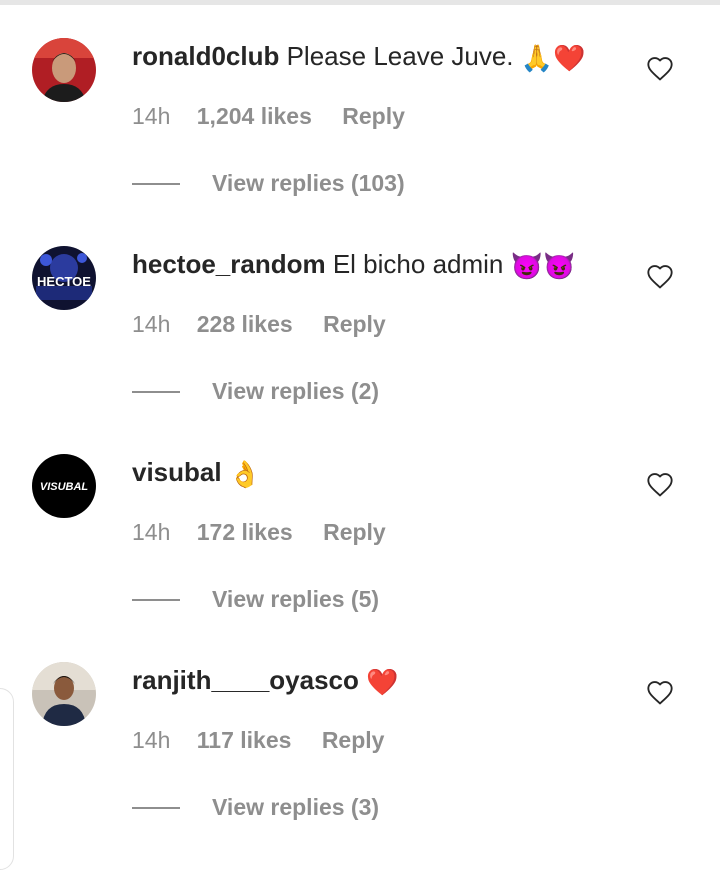 The width and height of the screenshot is (720, 870). What do you see at coordinates (418, 264) in the screenshot?
I see `comment-text: El bicho admin` at bounding box center [418, 264].